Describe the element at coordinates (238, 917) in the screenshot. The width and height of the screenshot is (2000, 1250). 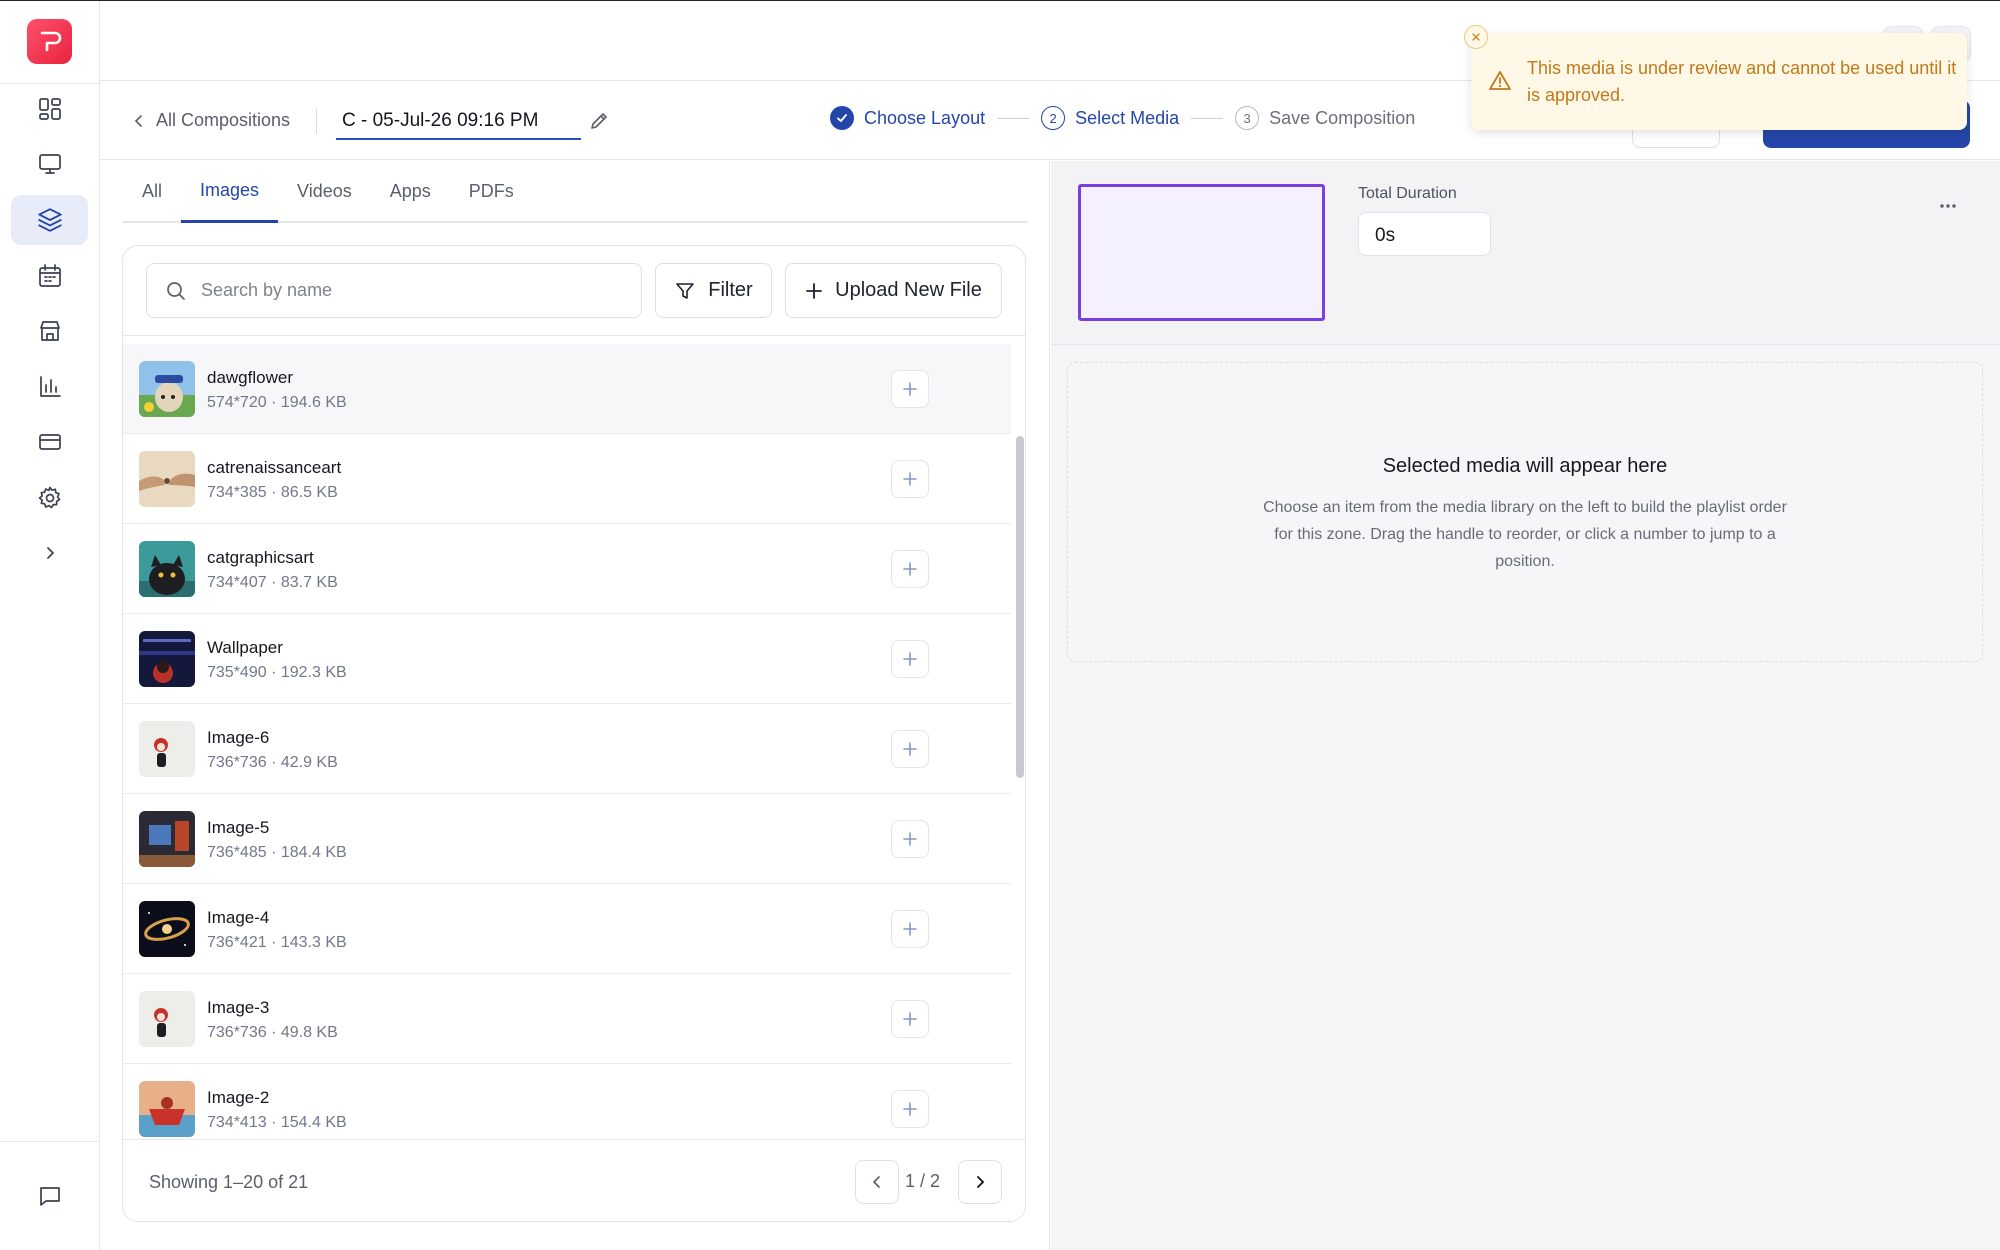
I see `media-name: Image-4` at that location.